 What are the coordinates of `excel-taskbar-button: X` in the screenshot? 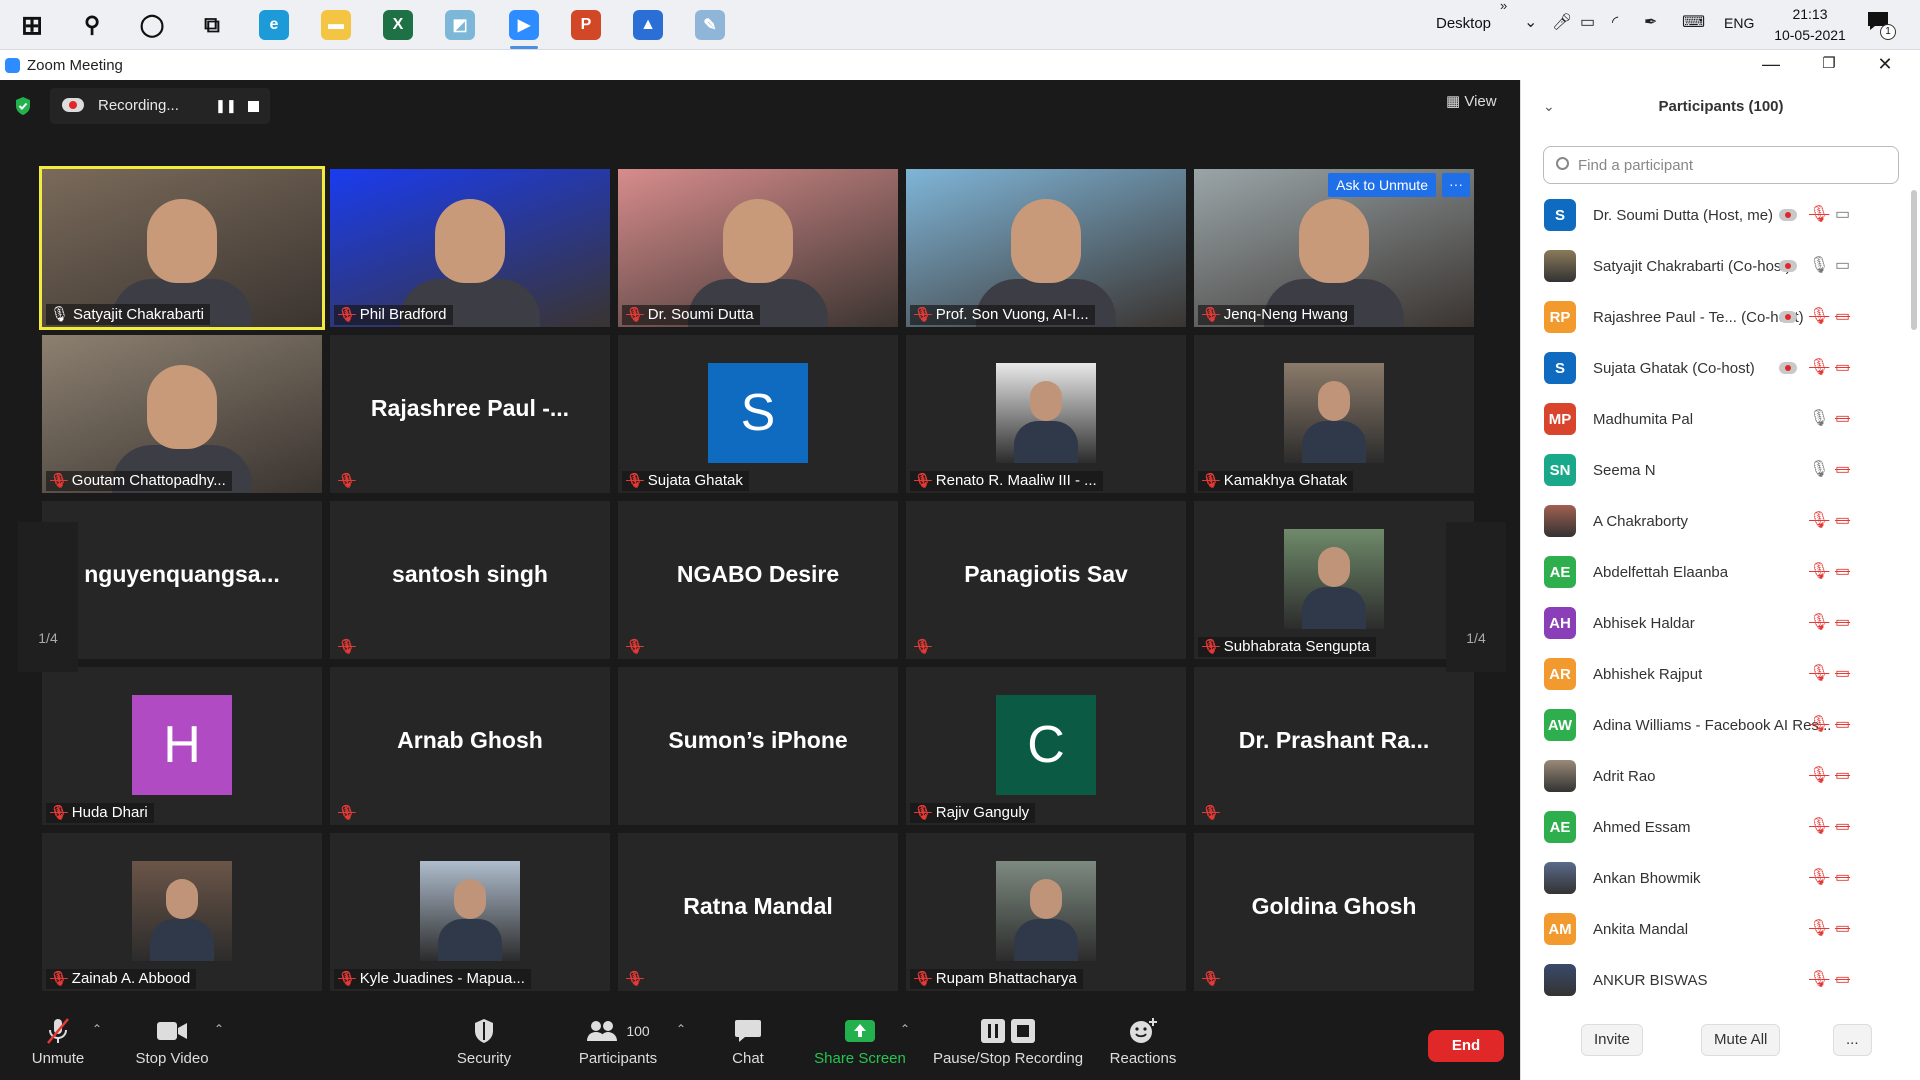 It's located at (398, 25).